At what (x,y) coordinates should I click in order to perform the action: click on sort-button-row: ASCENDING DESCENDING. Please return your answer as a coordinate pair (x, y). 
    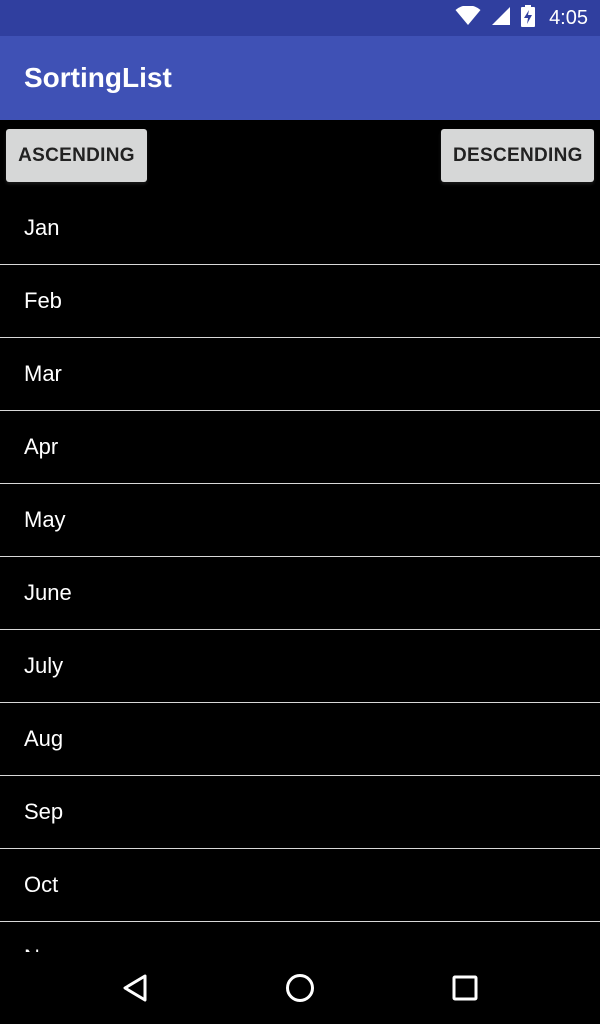
    Looking at the image, I should click on (300, 156).